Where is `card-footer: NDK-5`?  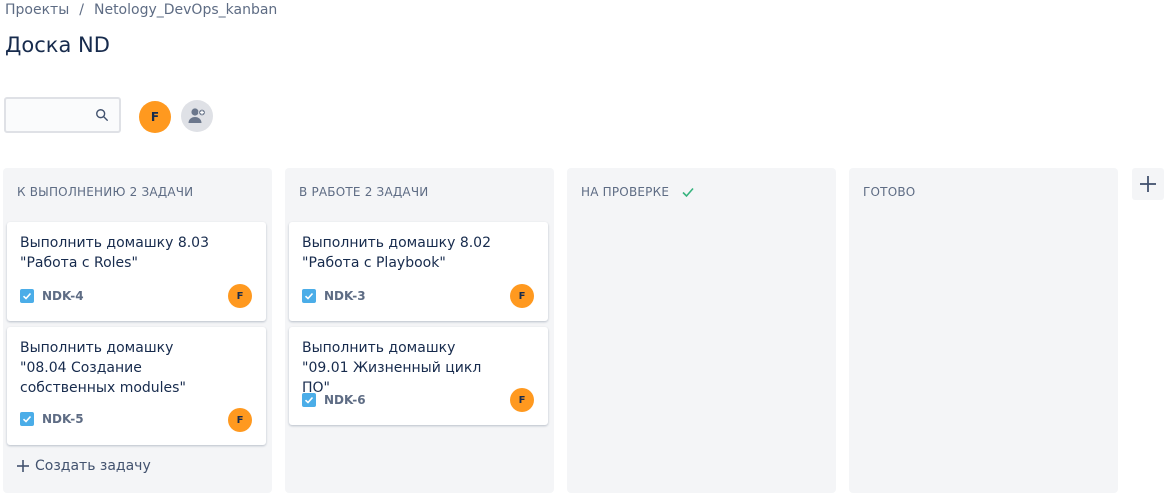 card-footer: NDK-5 is located at coordinates (52, 419).